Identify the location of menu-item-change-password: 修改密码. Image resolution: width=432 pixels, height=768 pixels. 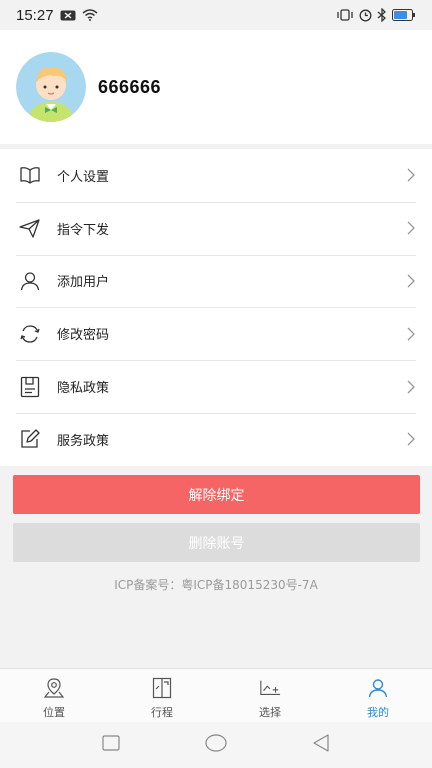
(216, 333).